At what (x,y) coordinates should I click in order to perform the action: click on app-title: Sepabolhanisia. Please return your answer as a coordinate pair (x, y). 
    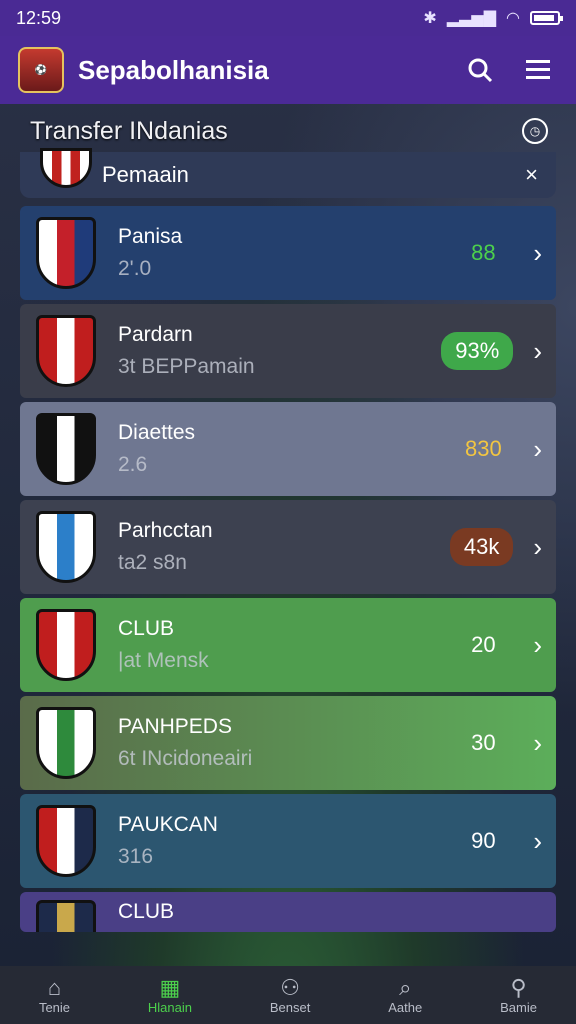
    Looking at the image, I should click on (173, 69).